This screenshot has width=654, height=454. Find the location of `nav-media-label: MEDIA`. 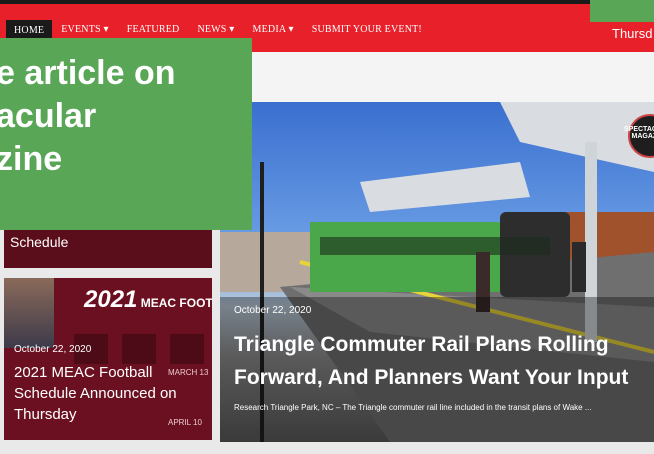

nav-media-label: MEDIA is located at coordinates (269, 29).